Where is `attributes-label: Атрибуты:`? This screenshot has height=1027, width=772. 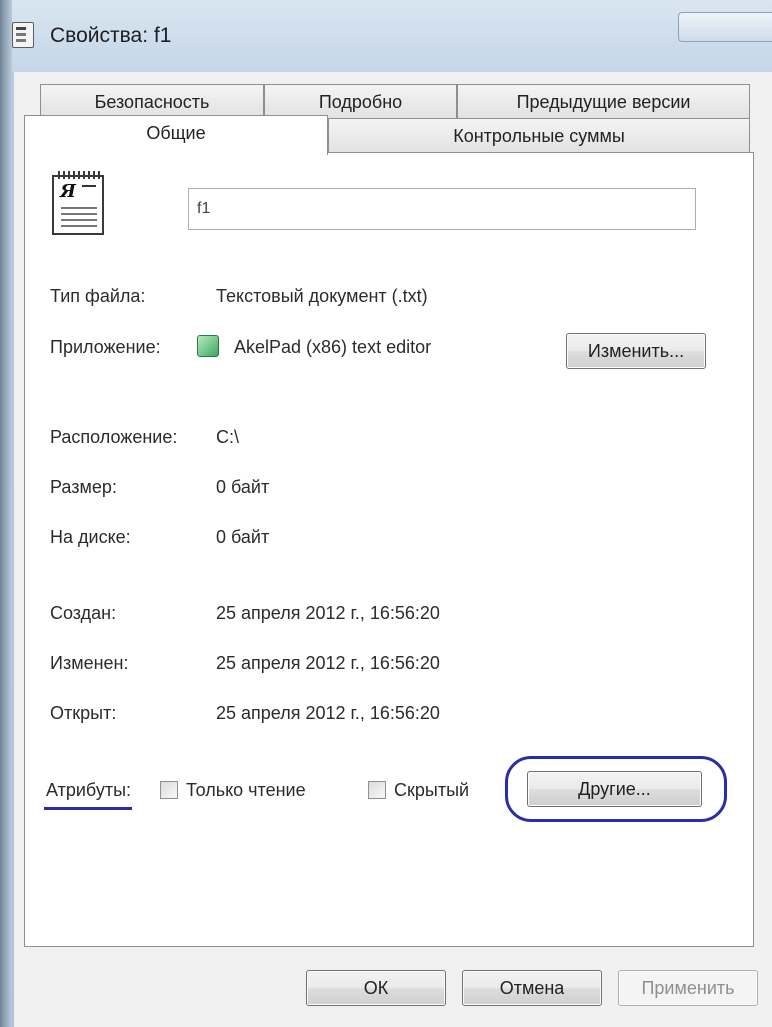 attributes-label: Атрибуты: is located at coordinates (89, 790).